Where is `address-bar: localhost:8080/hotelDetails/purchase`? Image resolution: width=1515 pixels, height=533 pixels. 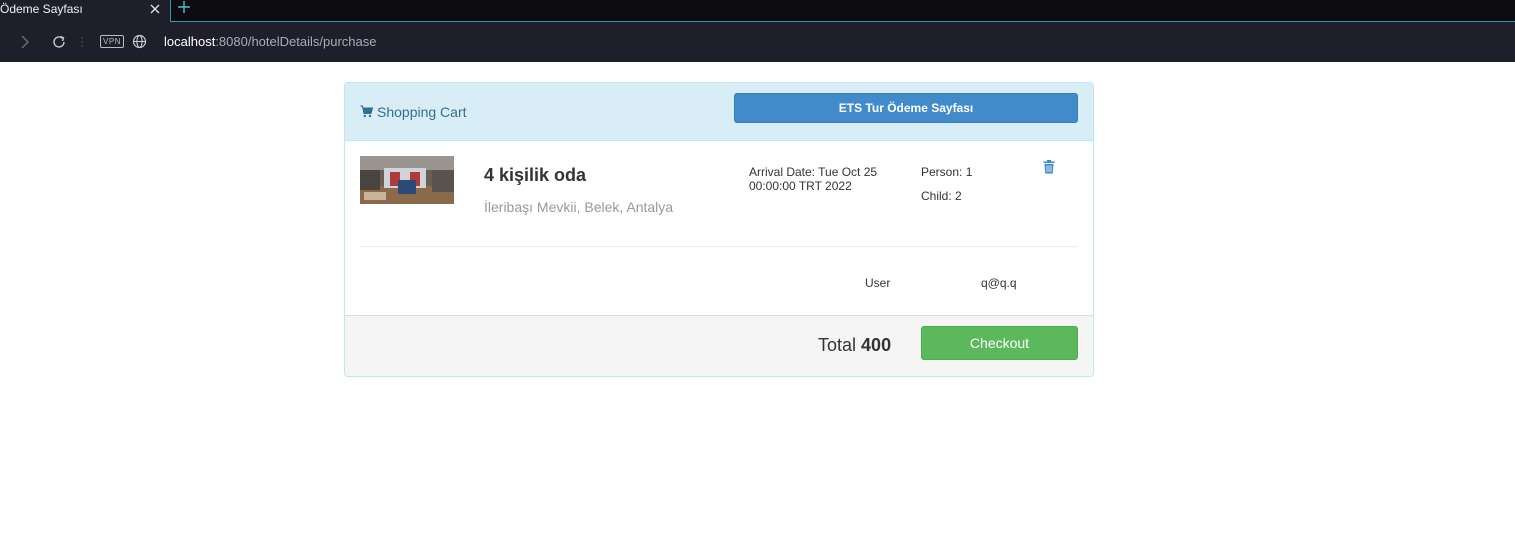
address-bar: localhost:8080/hotelDetails/purchase is located at coordinates (270, 41).